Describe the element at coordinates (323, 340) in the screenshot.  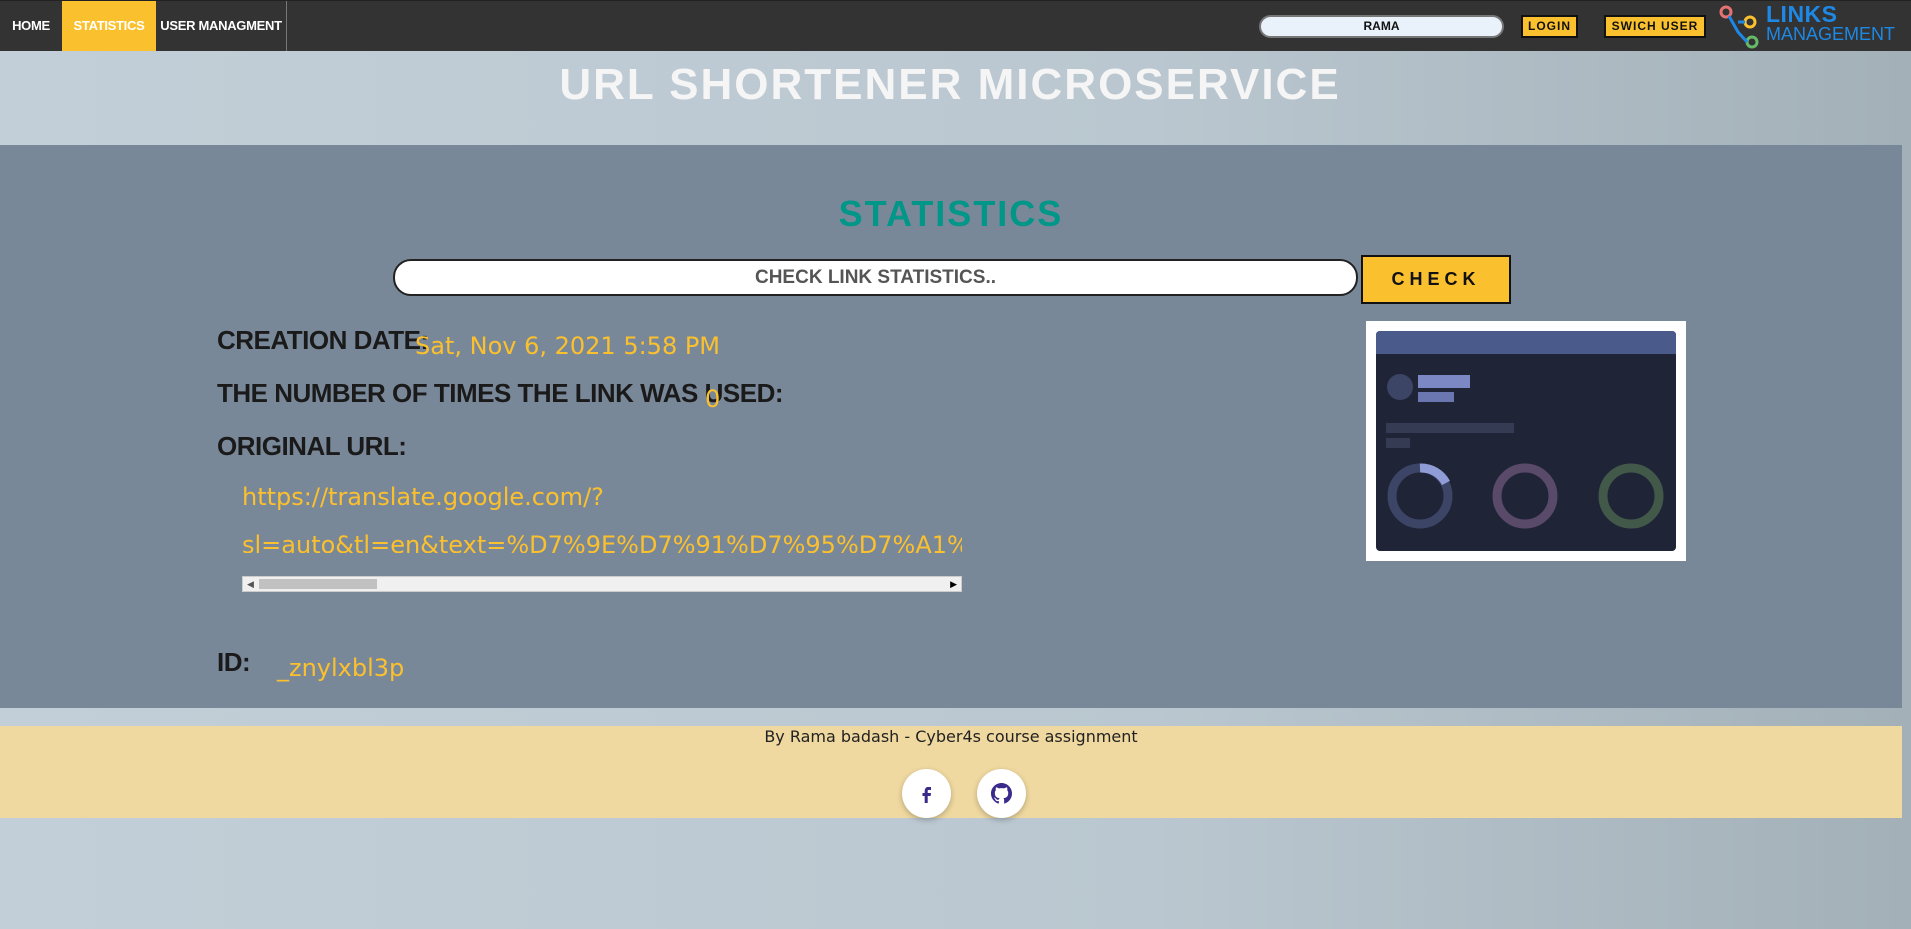
I see `creation-date-label: CREATION DATE:` at that location.